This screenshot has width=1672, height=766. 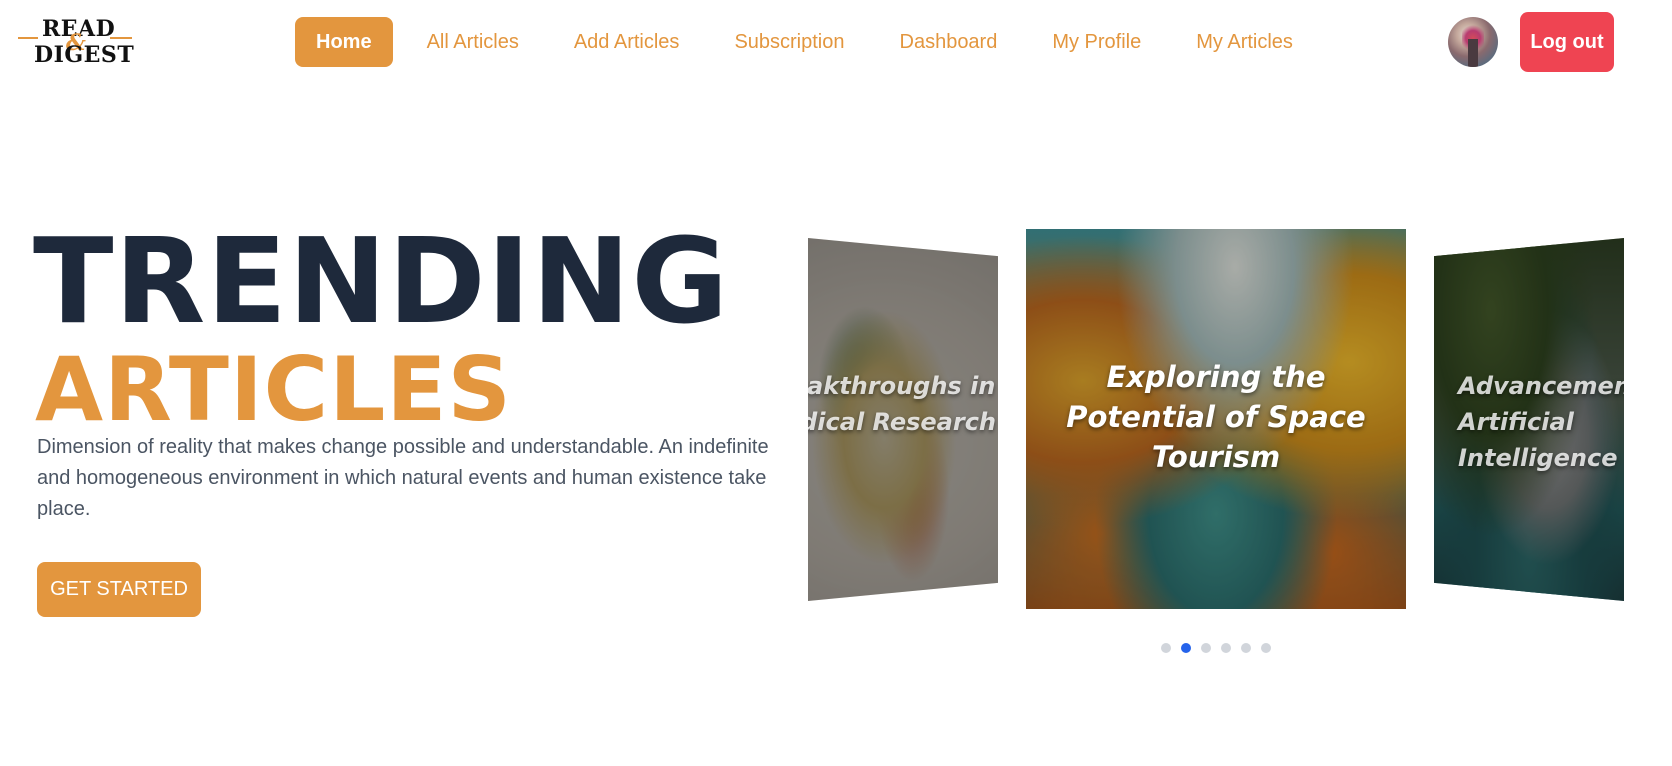 What do you see at coordinates (1567, 42) in the screenshot?
I see `logout-button: Log out` at bounding box center [1567, 42].